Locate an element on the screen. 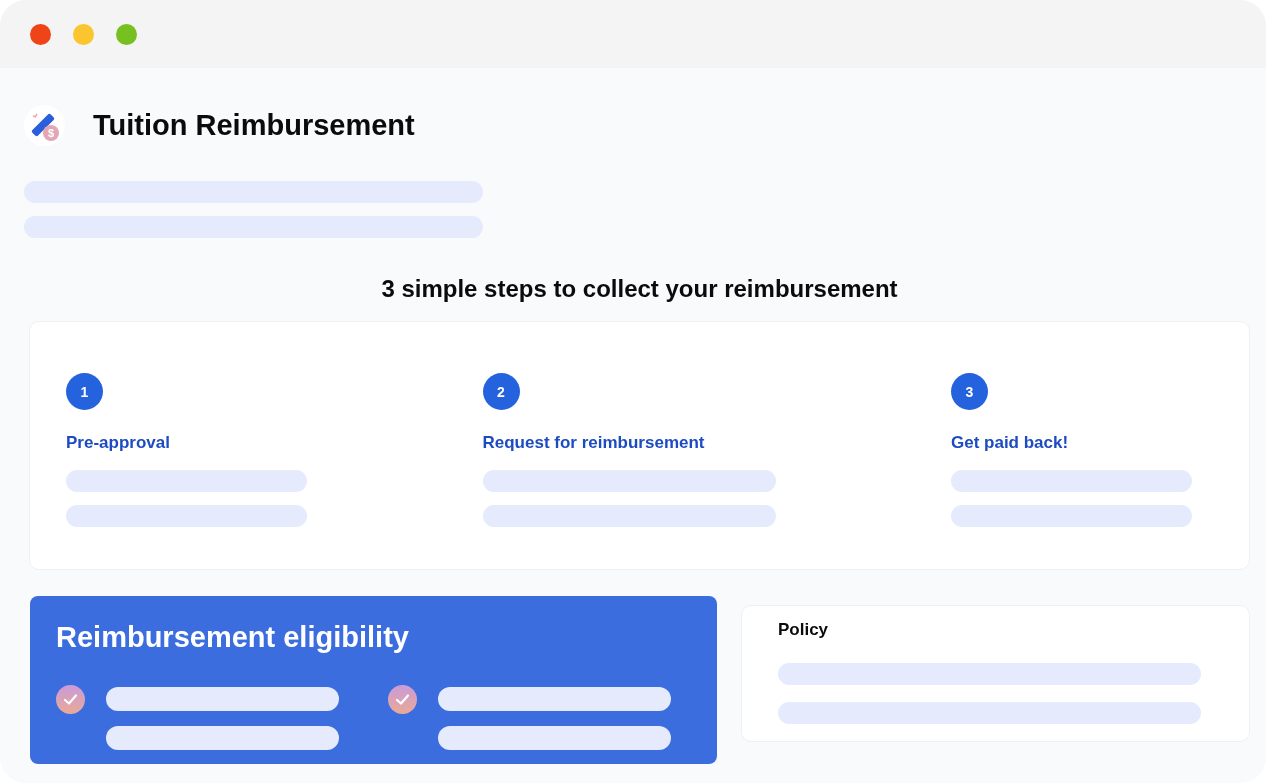  step-number-badge: 2 is located at coordinates (501, 391).